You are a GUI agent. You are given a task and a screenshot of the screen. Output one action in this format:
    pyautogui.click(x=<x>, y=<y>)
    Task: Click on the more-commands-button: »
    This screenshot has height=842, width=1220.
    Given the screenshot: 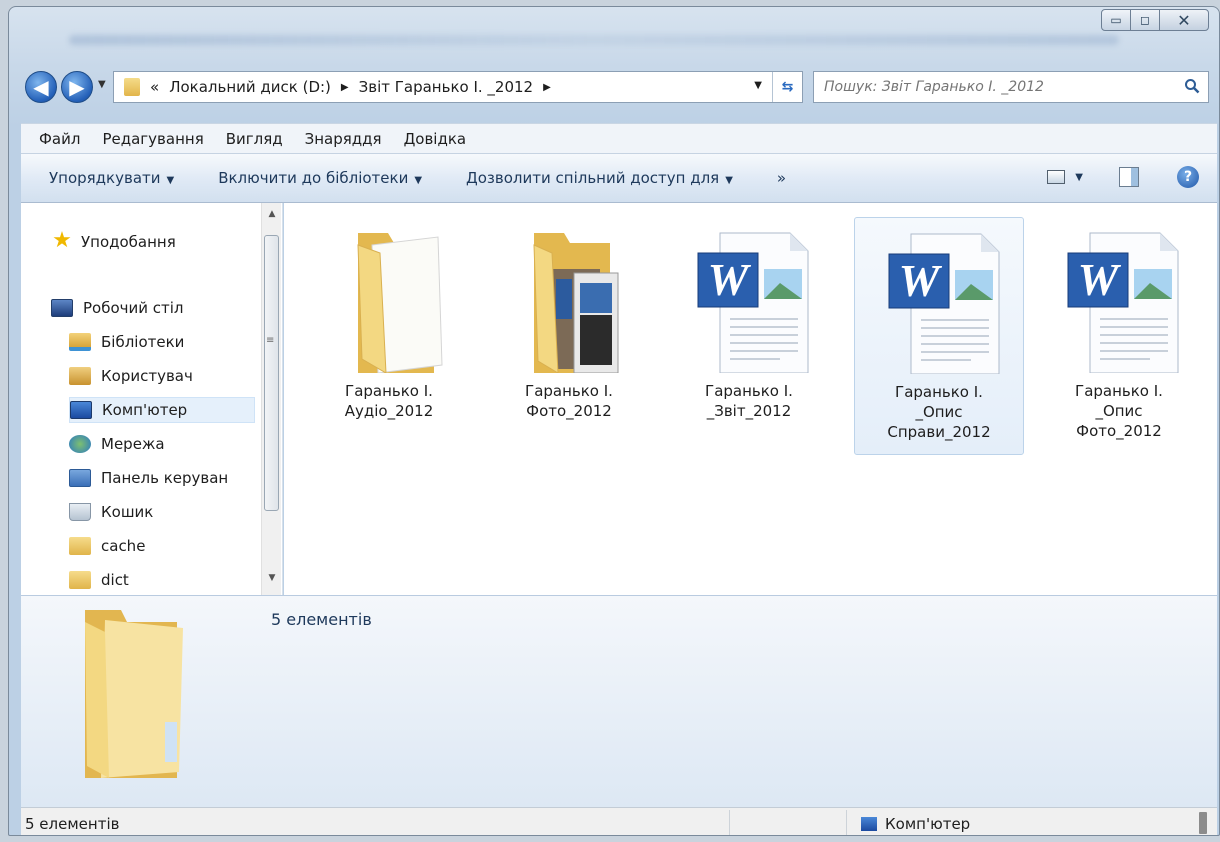 What is the action you would take?
    pyautogui.click(x=781, y=178)
    